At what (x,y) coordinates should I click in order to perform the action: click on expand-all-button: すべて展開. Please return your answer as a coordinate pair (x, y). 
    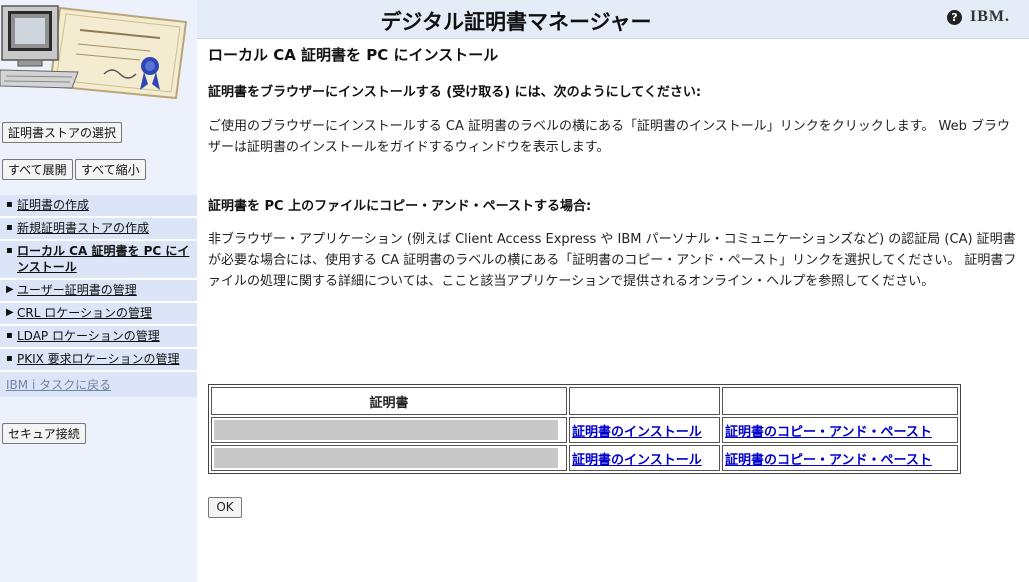
    Looking at the image, I should click on (37, 169).